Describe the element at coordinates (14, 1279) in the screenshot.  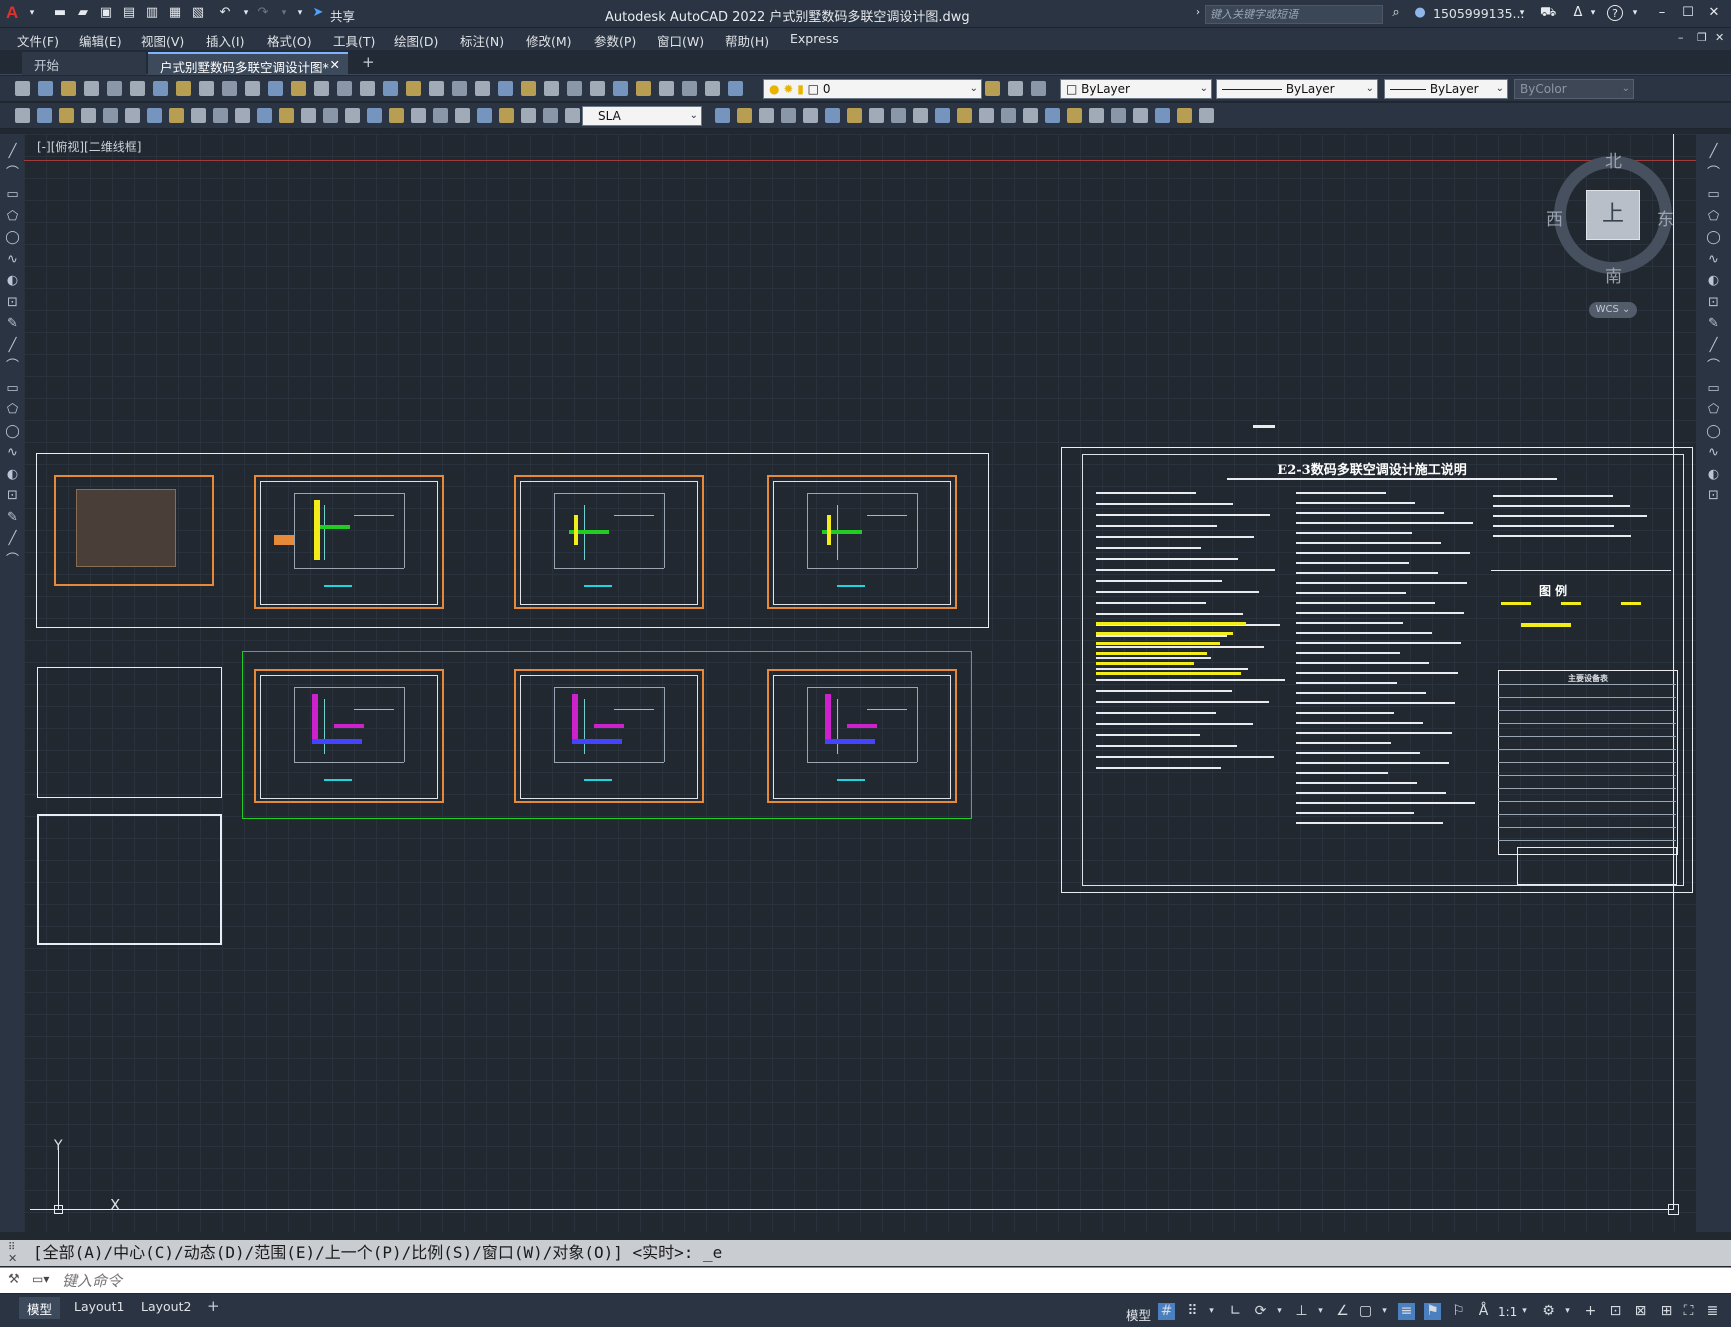
I see `customize-wrench-icon: ⚒` at that location.